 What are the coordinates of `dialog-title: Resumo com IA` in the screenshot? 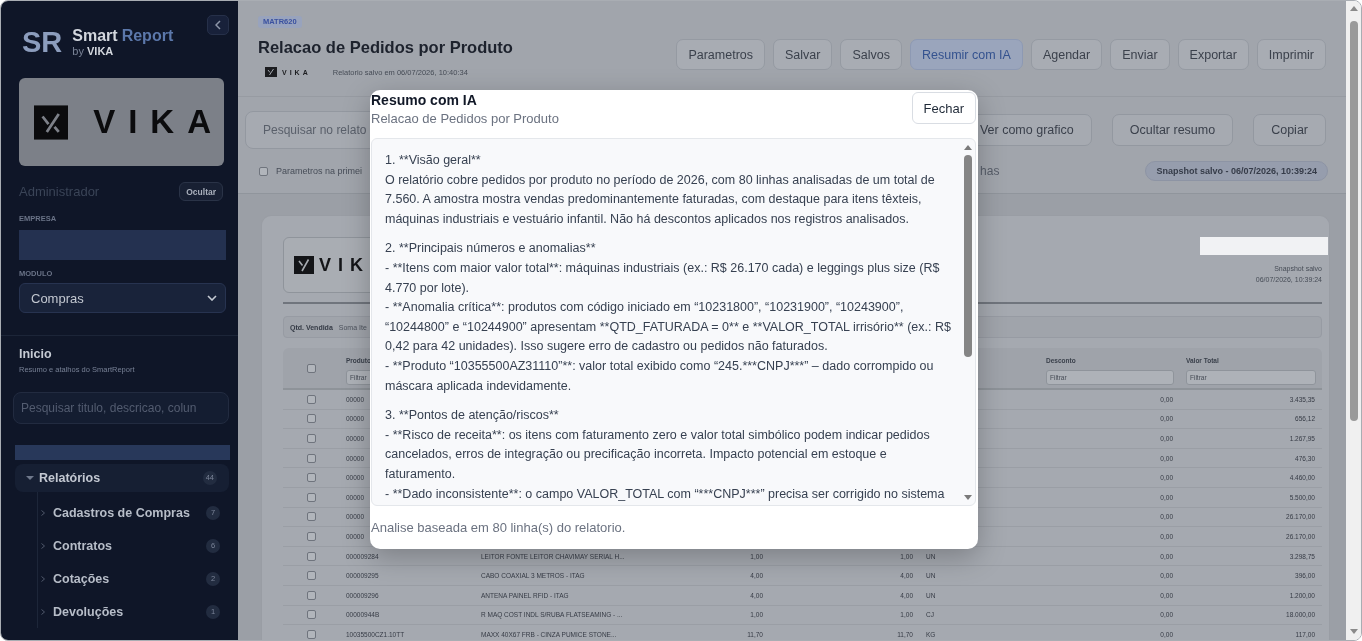 It's located at (424, 100).